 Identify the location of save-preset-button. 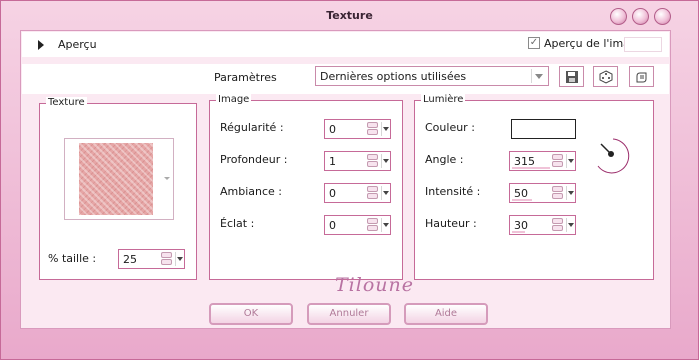
(571, 76).